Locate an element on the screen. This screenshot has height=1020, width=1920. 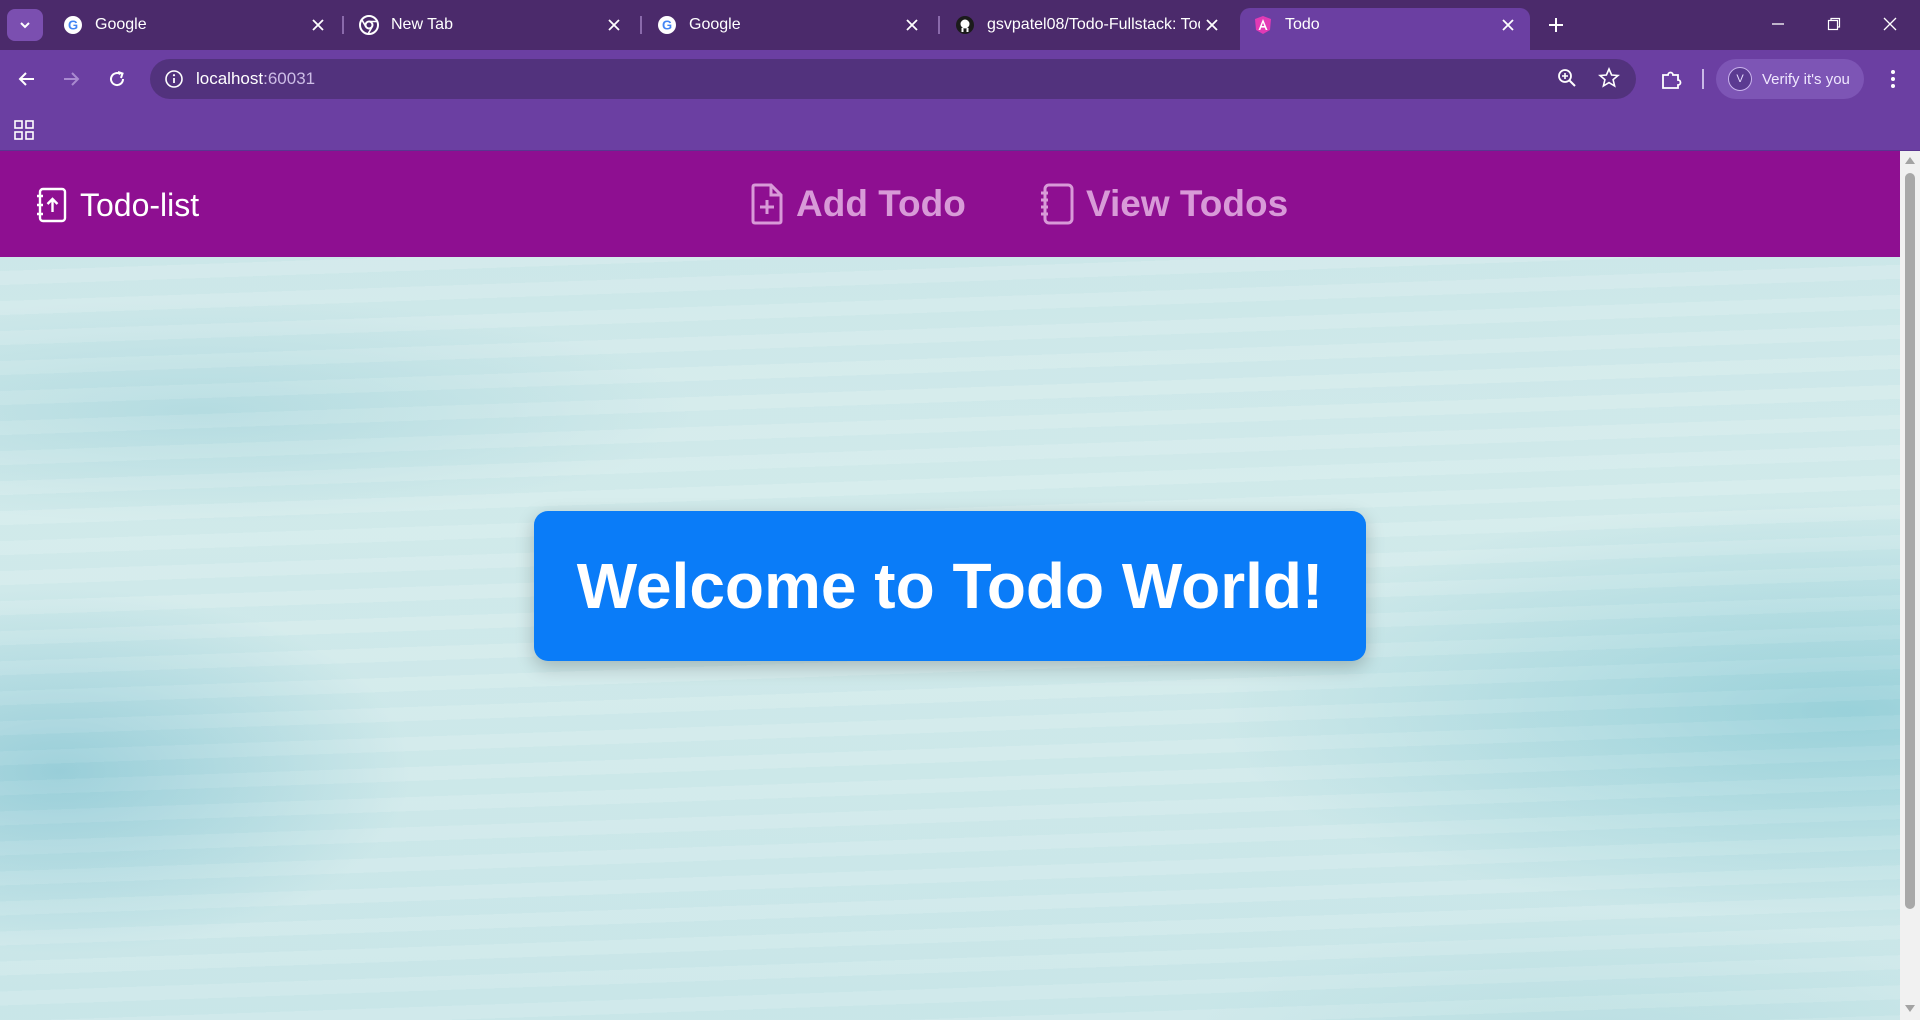
scroll-up-arrow-icon is located at coordinates (1910, 160).